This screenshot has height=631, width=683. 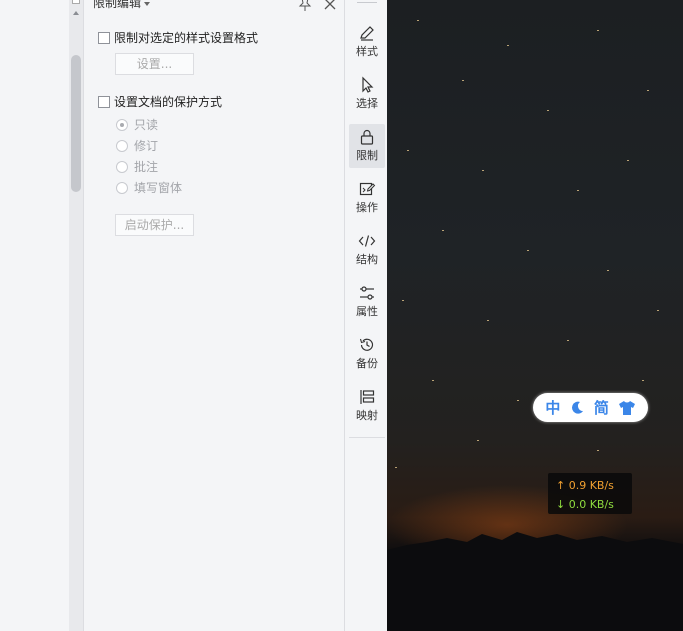 What do you see at coordinates (146, 146) in the screenshot?
I see `radio-label: 修订` at bounding box center [146, 146].